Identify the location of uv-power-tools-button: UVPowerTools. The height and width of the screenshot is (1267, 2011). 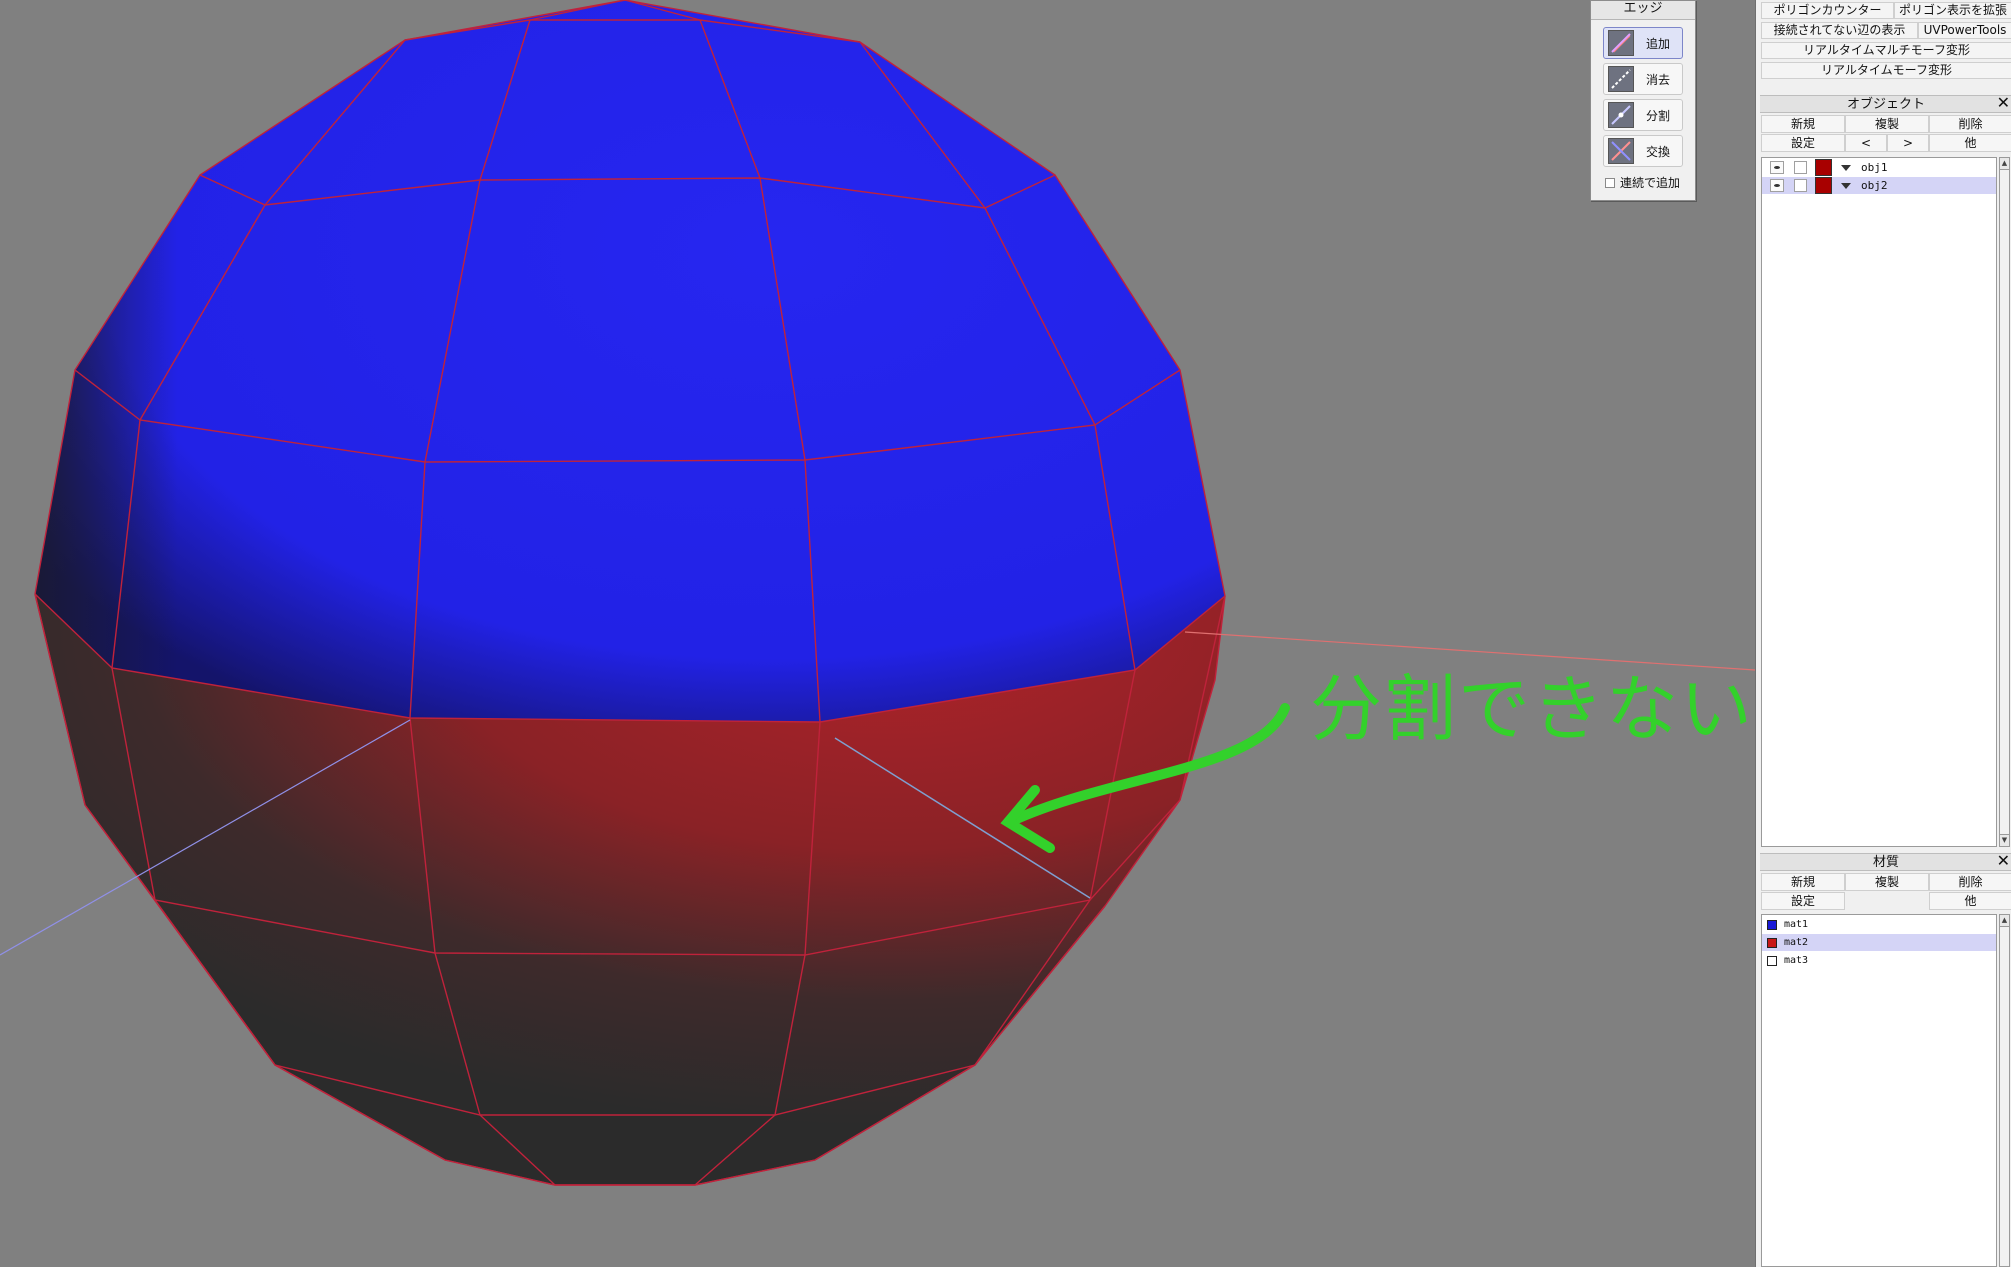
(1964, 30).